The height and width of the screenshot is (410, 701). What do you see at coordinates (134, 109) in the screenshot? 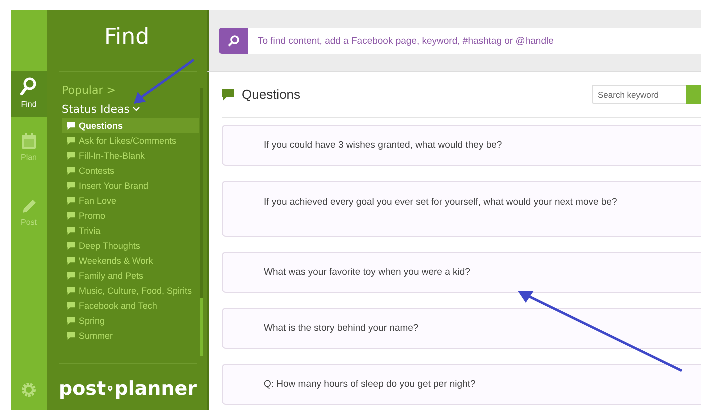
I see `section-toggle: Status Ideas` at bounding box center [134, 109].